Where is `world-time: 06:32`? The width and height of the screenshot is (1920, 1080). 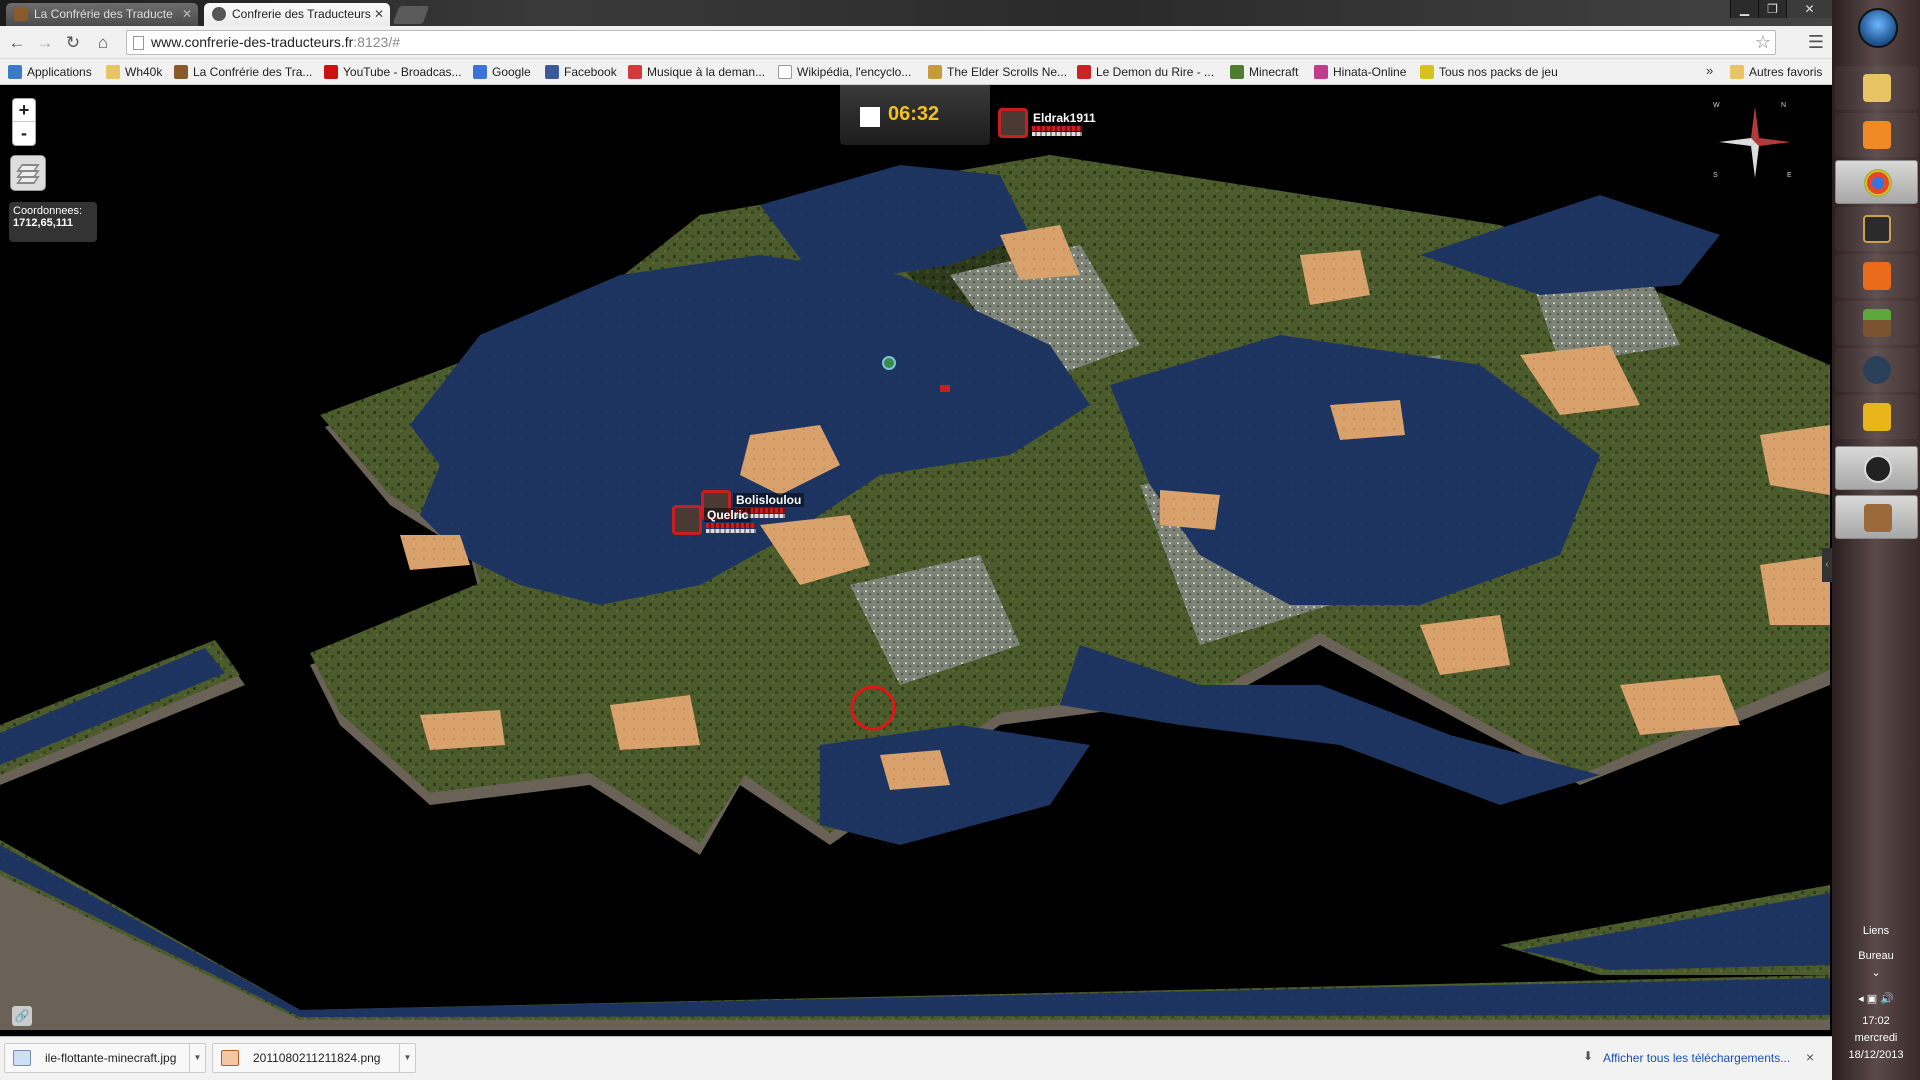
world-time: 06:32 is located at coordinates (914, 114).